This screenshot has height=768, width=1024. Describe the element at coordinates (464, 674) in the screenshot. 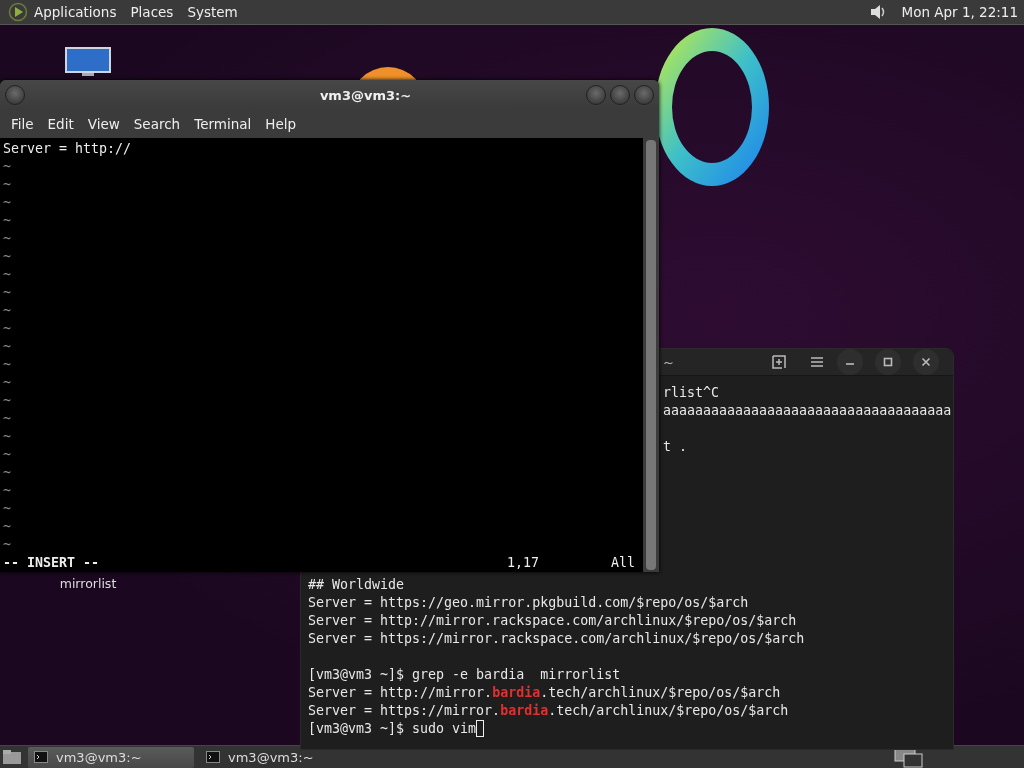

I see `terminal-line: [vm3@vm3 ~]$ grep -e bardia mirrorlist` at that location.